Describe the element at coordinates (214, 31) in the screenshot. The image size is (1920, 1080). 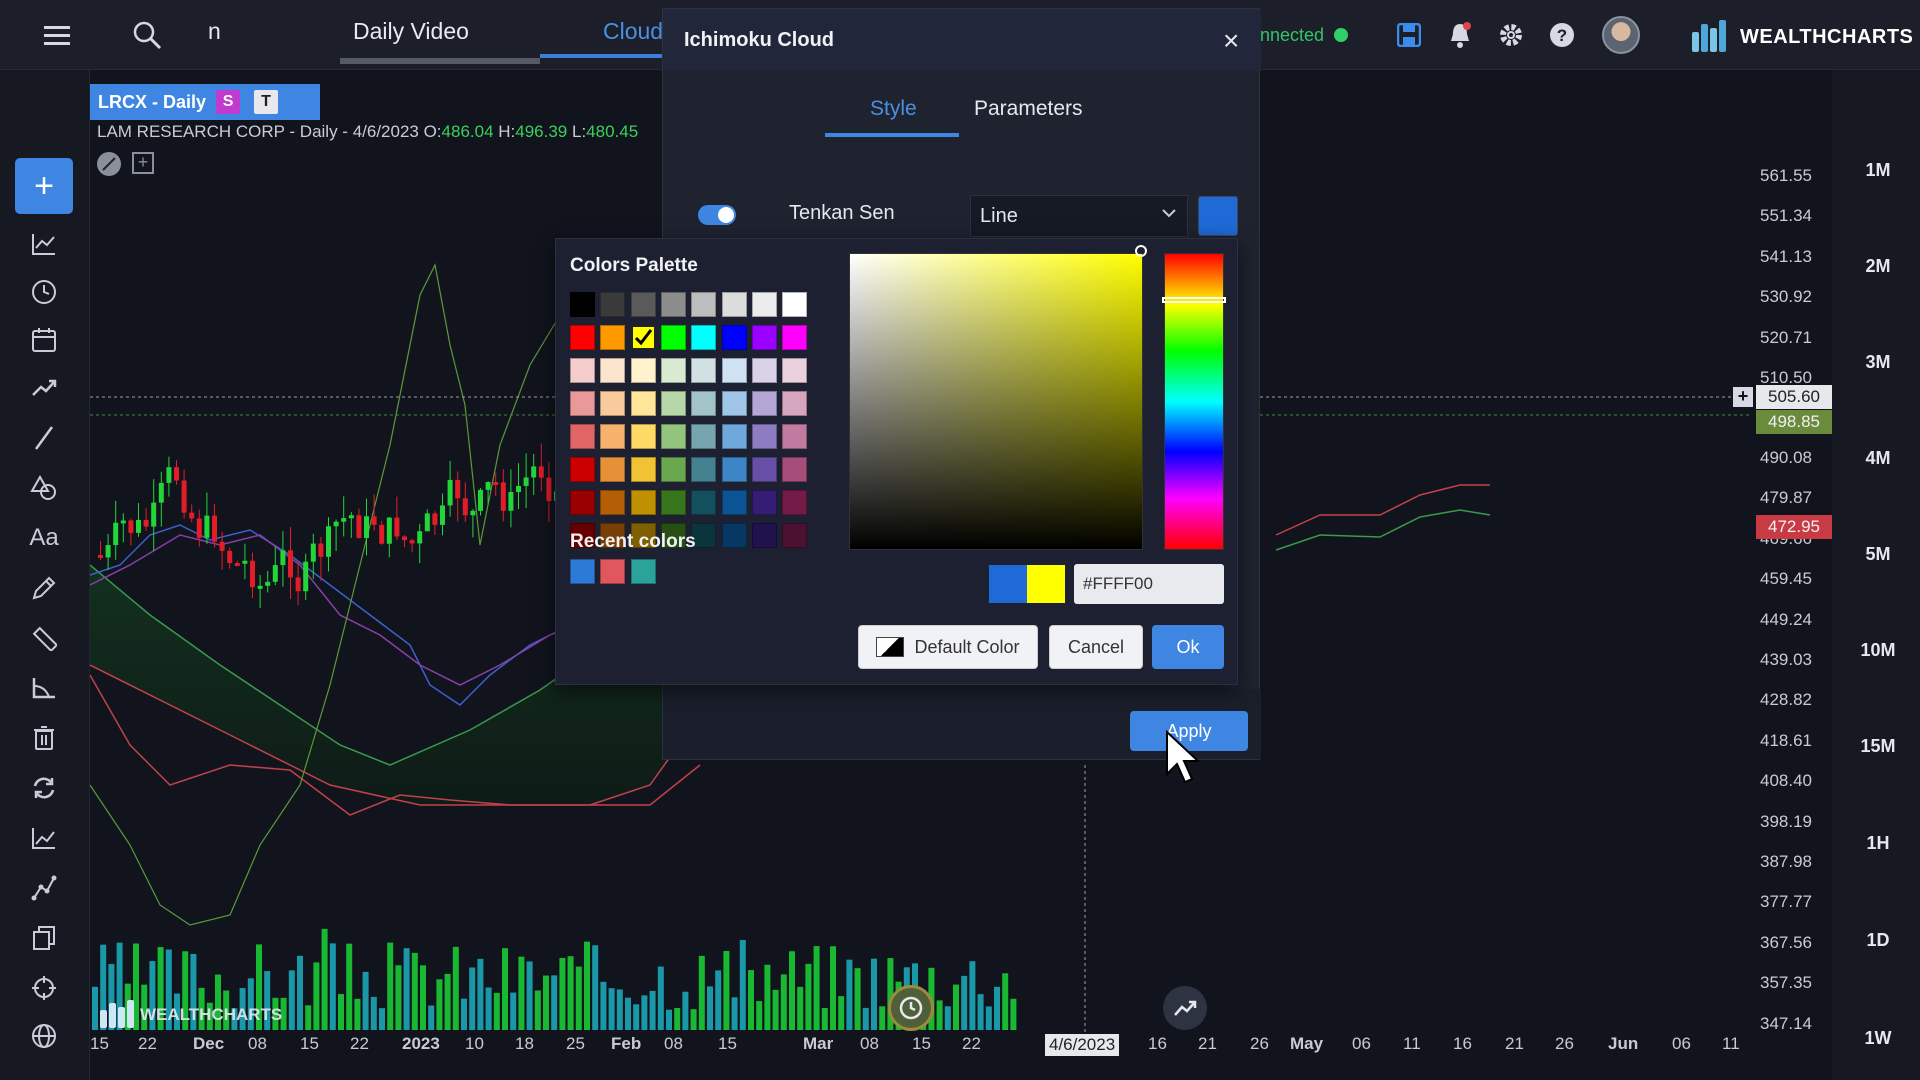
I see `search-text: n` at that location.